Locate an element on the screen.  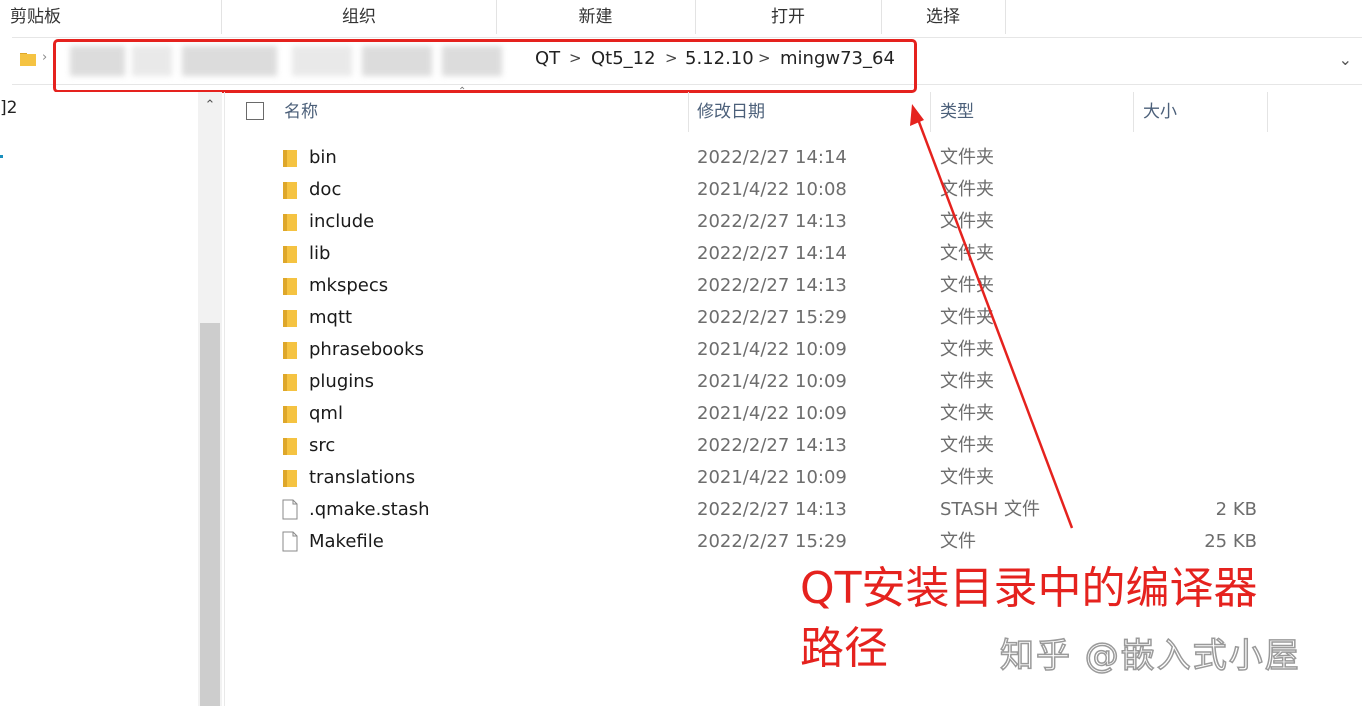
annotation-text-line2: 路径 is located at coordinates (844, 648).